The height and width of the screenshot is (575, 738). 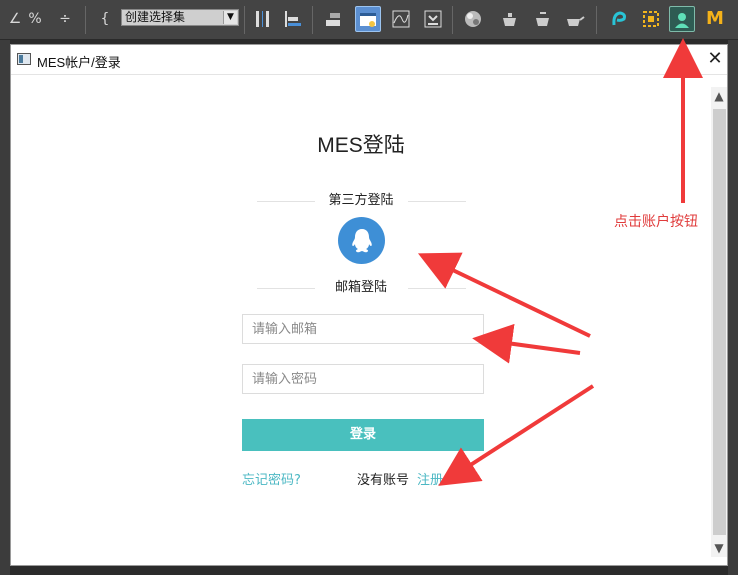 What do you see at coordinates (715, 59) in the screenshot?
I see `close-icon: ✕` at bounding box center [715, 59].